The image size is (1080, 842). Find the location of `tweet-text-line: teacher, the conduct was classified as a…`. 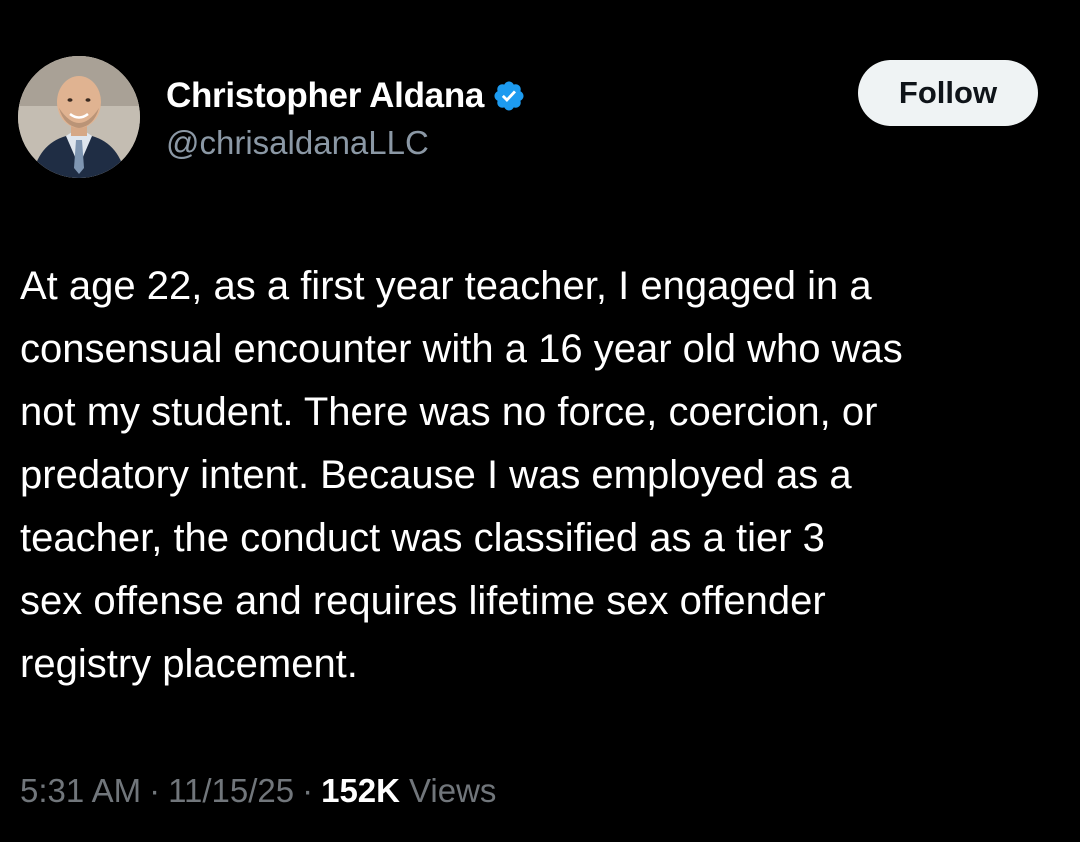

tweet-text-line: teacher, the conduct was classified as a… is located at coordinates (422, 538).